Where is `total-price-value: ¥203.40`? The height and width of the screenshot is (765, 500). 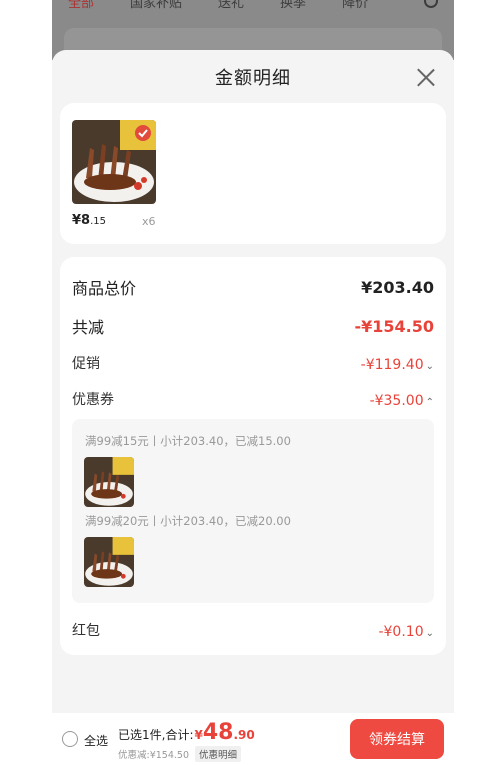
total-price-value: ¥203.40 is located at coordinates (397, 287).